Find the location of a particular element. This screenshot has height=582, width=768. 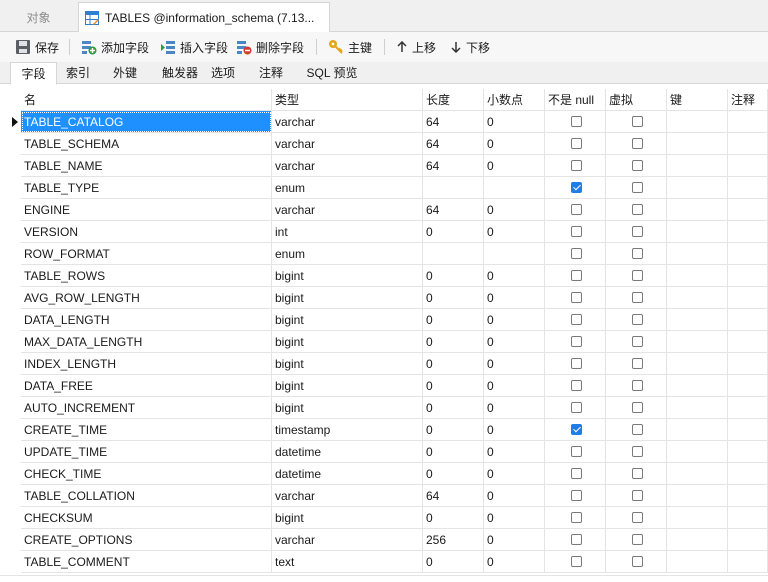

tab-objects: 对象 is located at coordinates (38, 17).